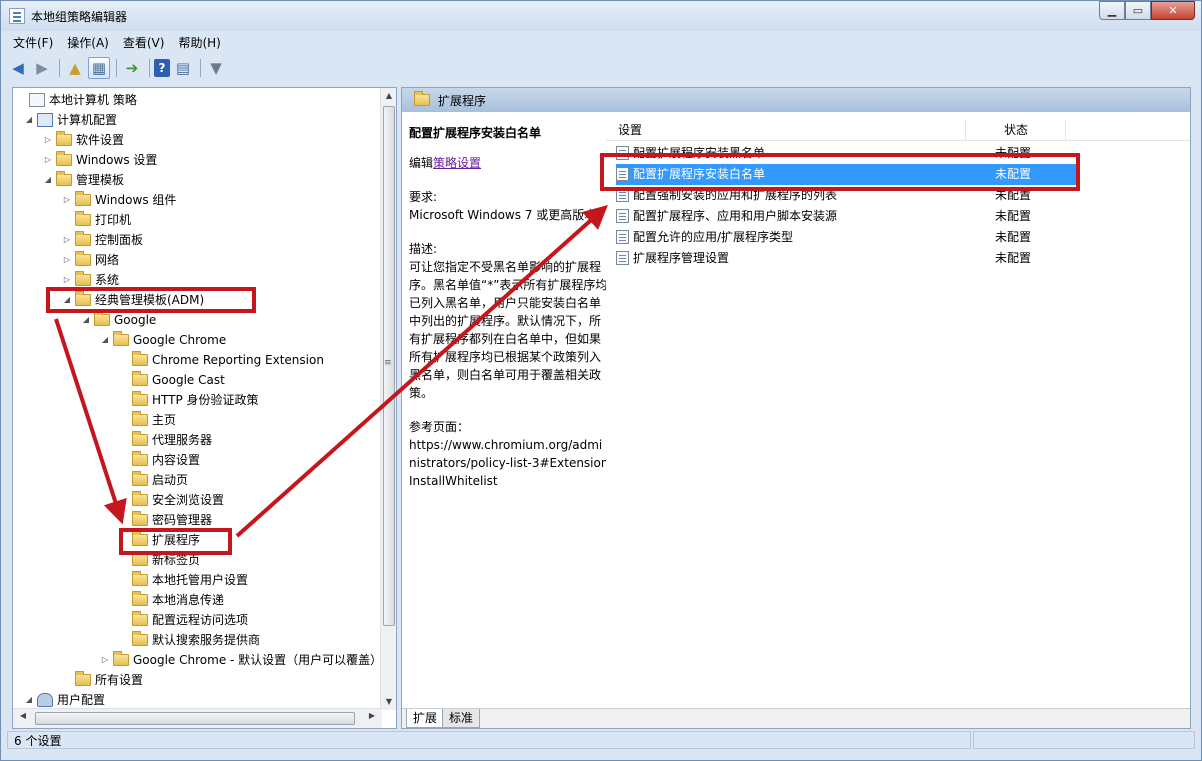 Image resolution: width=1202 pixels, height=761 pixels. Describe the element at coordinates (461, 718) in the screenshot. I see `tab-standard: 标准` at that location.